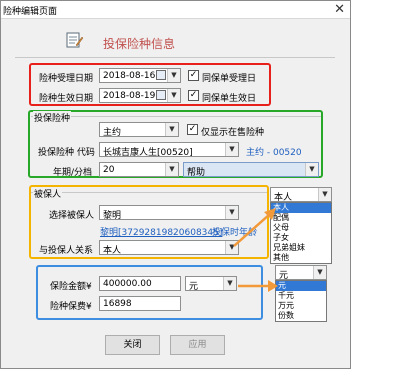 The image size is (400, 369). Describe the element at coordinates (251, 170) in the screenshot. I see `help-select: 帮助 ▼` at that location.